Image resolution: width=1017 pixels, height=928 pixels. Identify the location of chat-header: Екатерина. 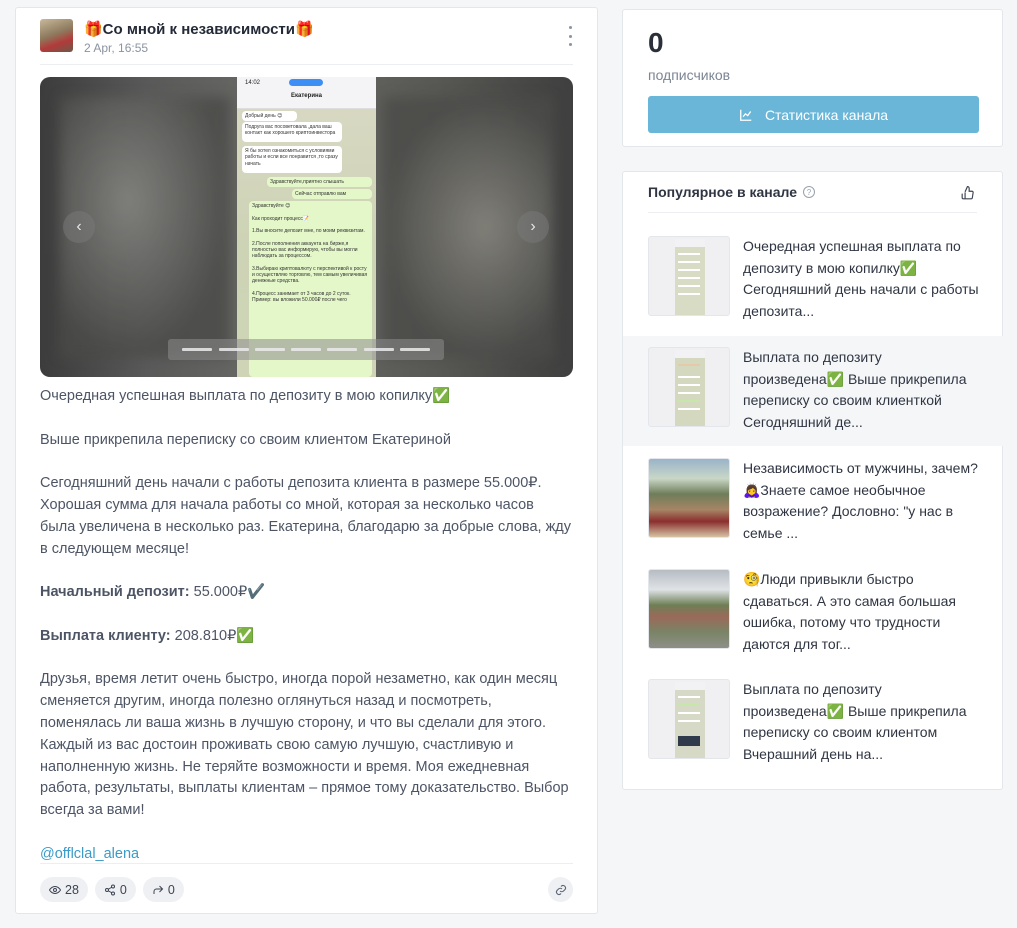
(306, 99).